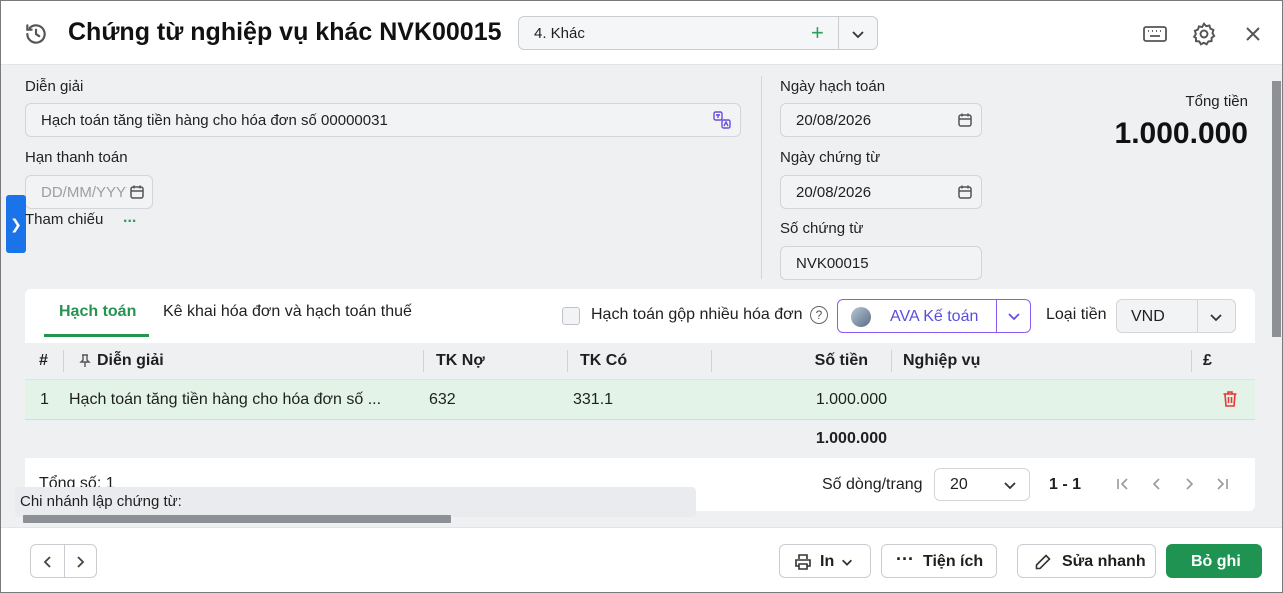 Image resolution: width=1283 pixels, height=593 pixels. I want to click on rows-per-page-select: 20, so click(982, 484).